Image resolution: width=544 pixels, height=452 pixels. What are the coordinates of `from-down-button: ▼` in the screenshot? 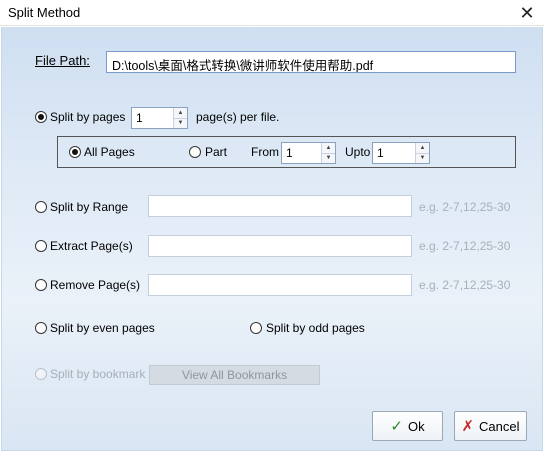 It's located at (328, 158).